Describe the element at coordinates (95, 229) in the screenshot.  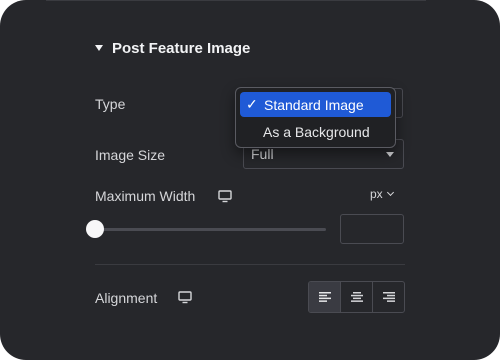
I see `max-width-slider-handle` at that location.